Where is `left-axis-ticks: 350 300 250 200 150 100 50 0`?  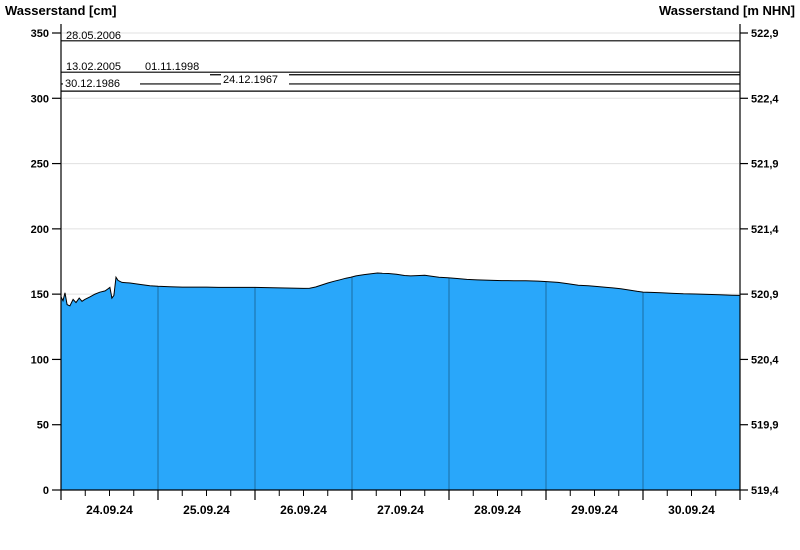
left-axis-ticks: 350 300 250 200 150 100 50 0 is located at coordinates (46, 262).